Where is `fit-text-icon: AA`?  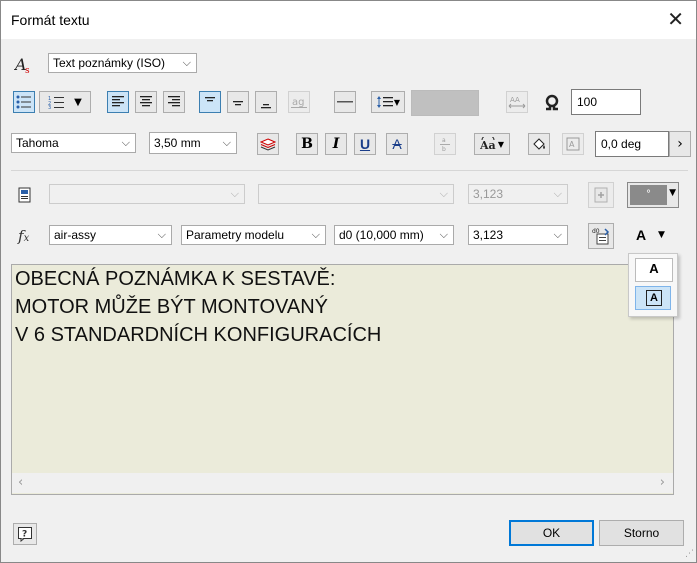 fit-text-icon: AA is located at coordinates (517, 102).